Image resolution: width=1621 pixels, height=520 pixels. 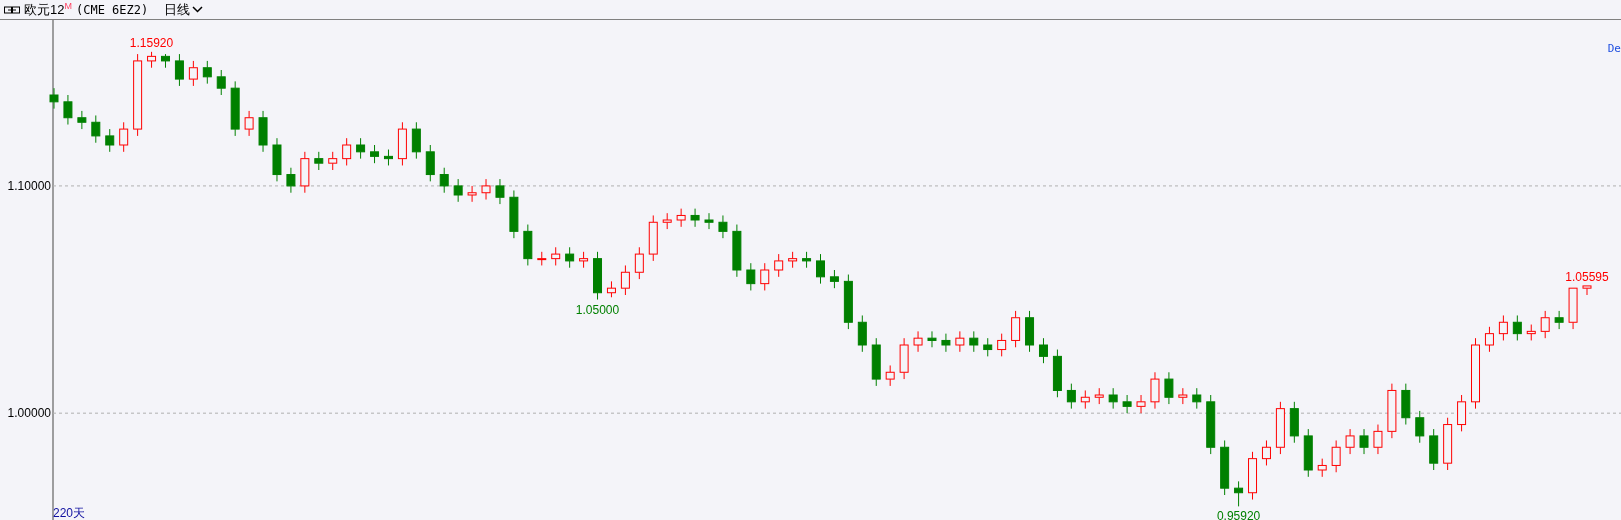 I want to click on y-axis-label: 1.10000, so click(x=29, y=185).